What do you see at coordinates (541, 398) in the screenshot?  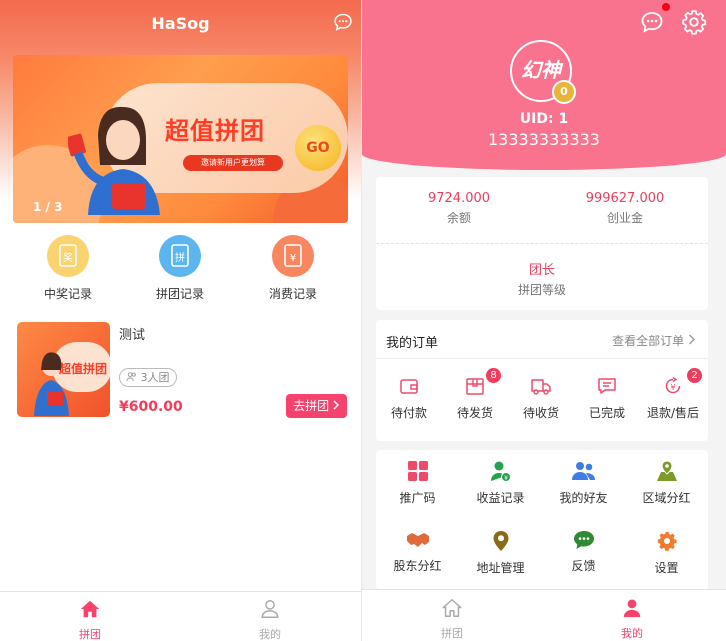 I see `order-status-pending-receipt: 待收货` at bounding box center [541, 398].